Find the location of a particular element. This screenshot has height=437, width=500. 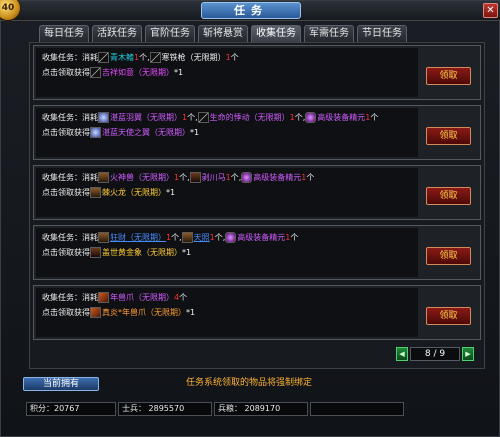

claw-item-icon is located at coordinates (103, 297).